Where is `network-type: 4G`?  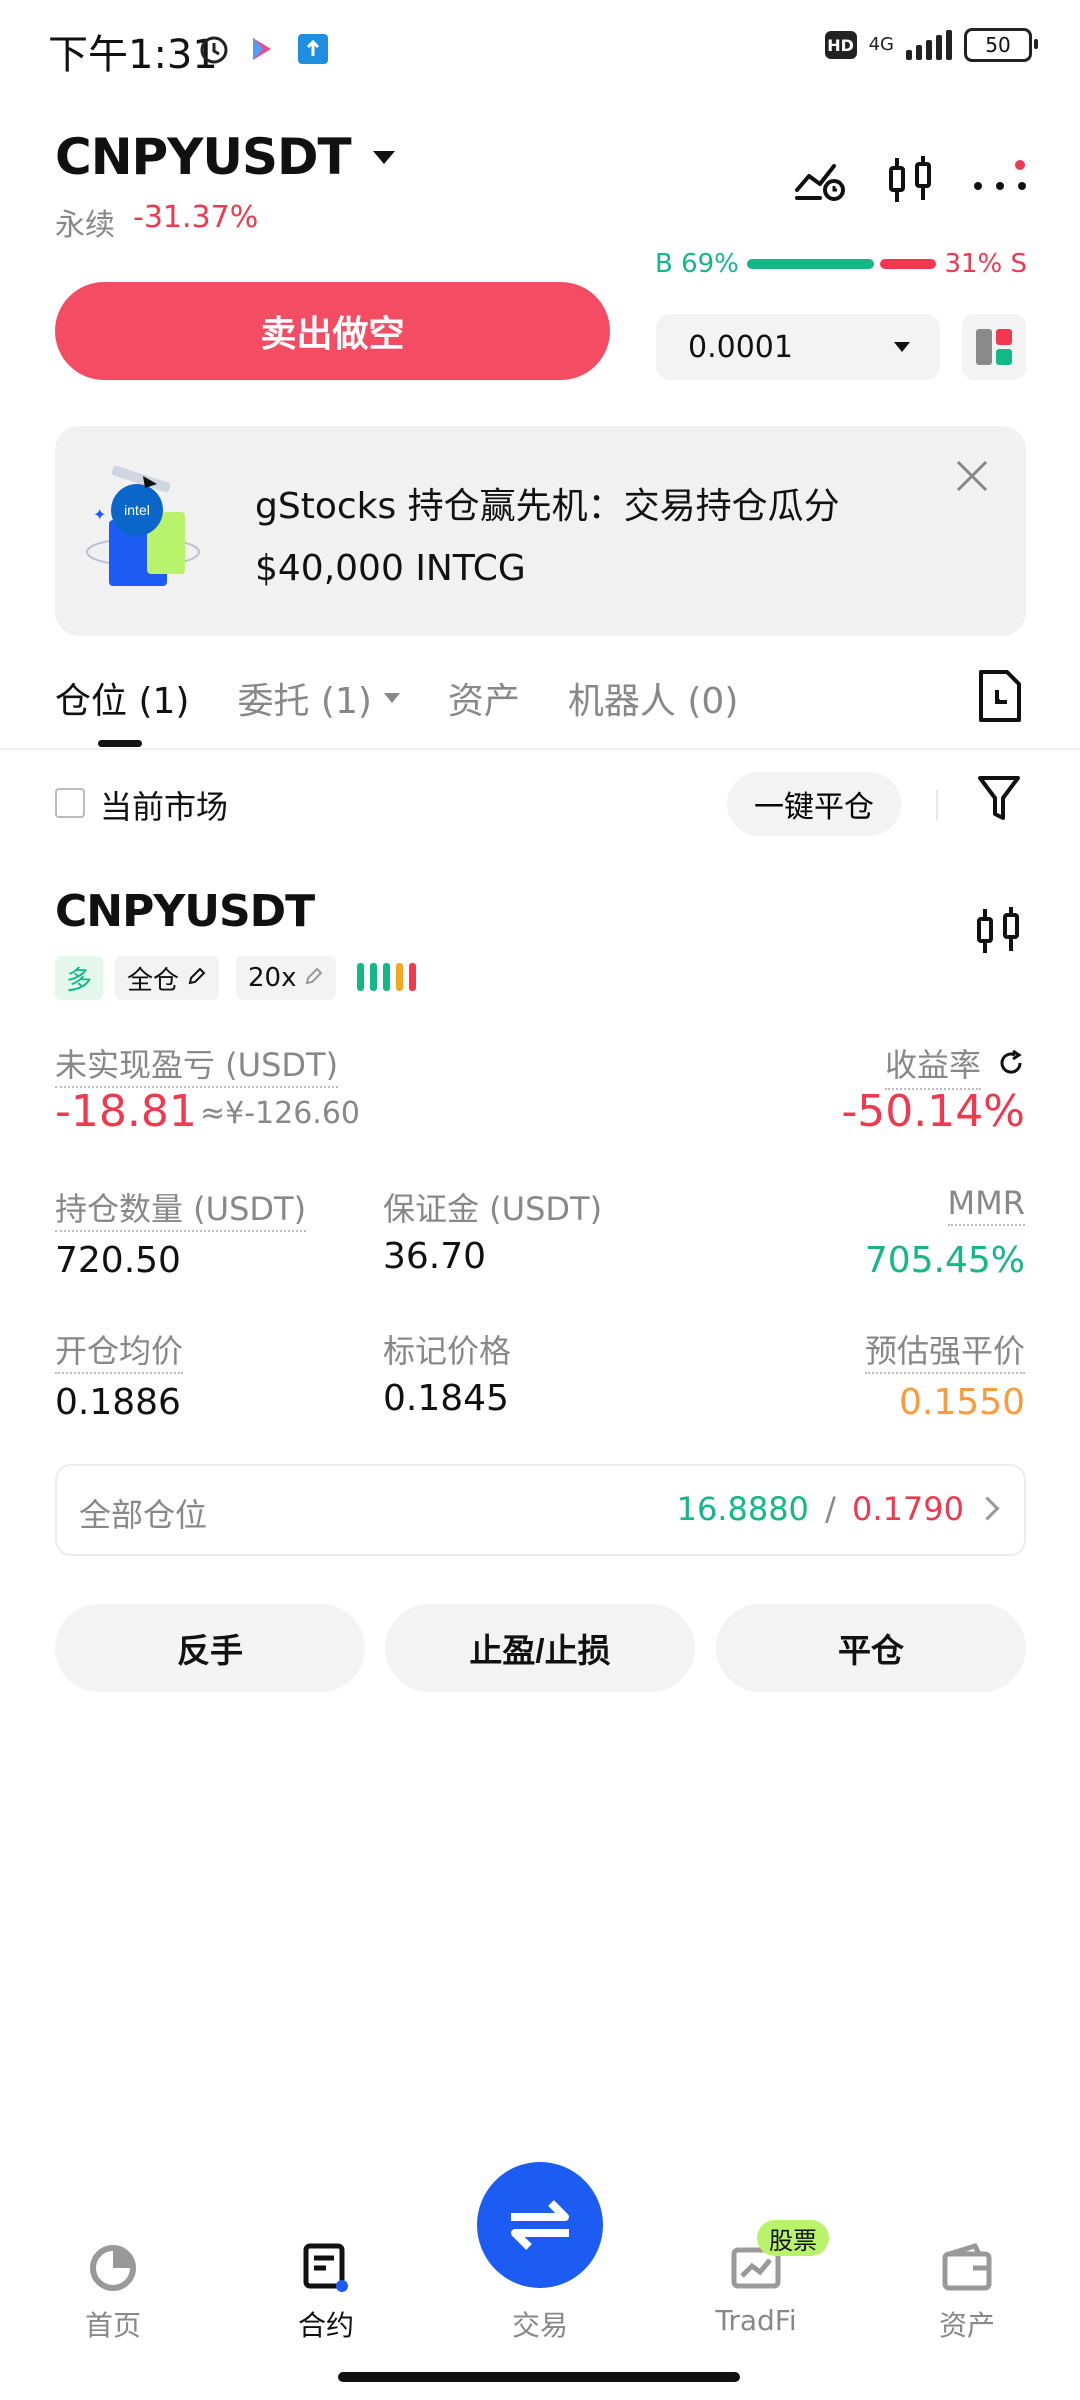 network-type: 4G is located at coordinates (881, 44).